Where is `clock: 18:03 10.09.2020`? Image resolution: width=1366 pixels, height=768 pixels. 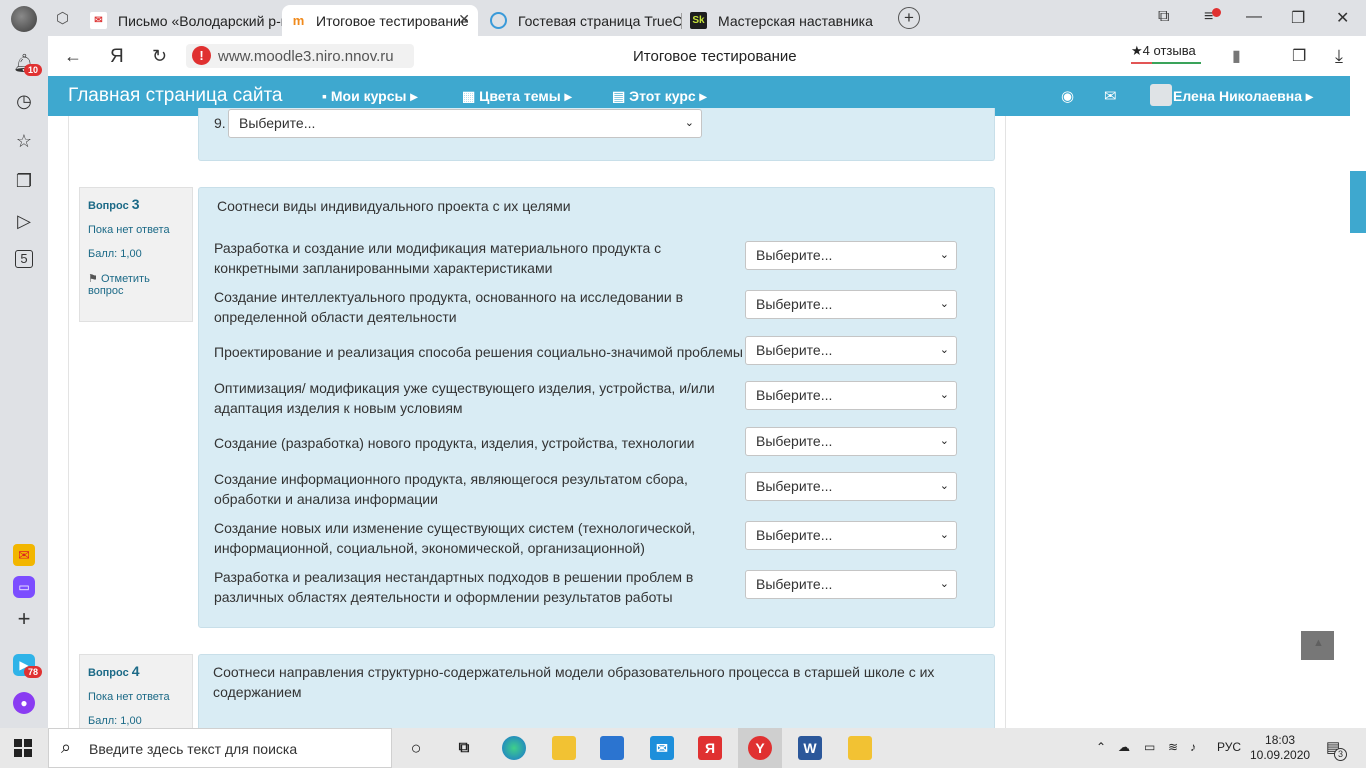 clock: 18:03 10.09.2020 is located at coordinates (1280, 748).